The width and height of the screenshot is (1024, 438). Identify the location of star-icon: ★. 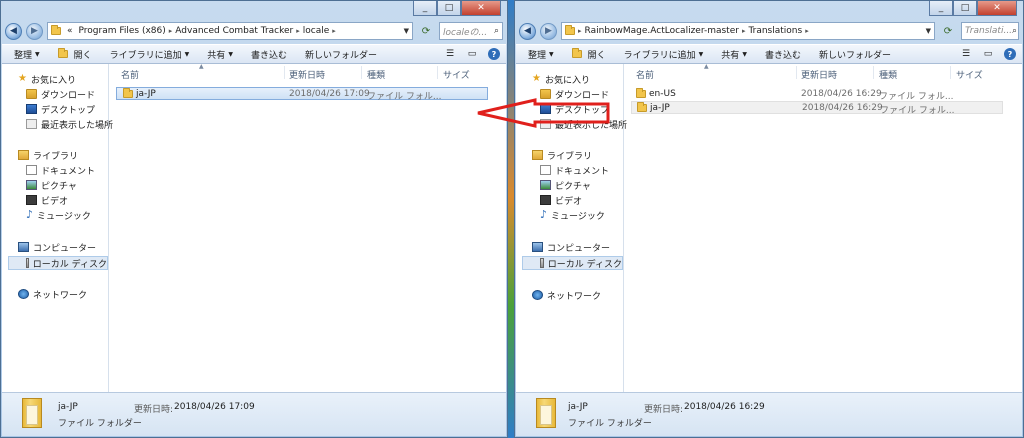
(22, 78).